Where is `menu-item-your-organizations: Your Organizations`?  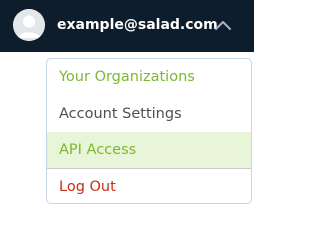 menu-item-your-organizations: Your Organizations is located at coordinates (149, 77).